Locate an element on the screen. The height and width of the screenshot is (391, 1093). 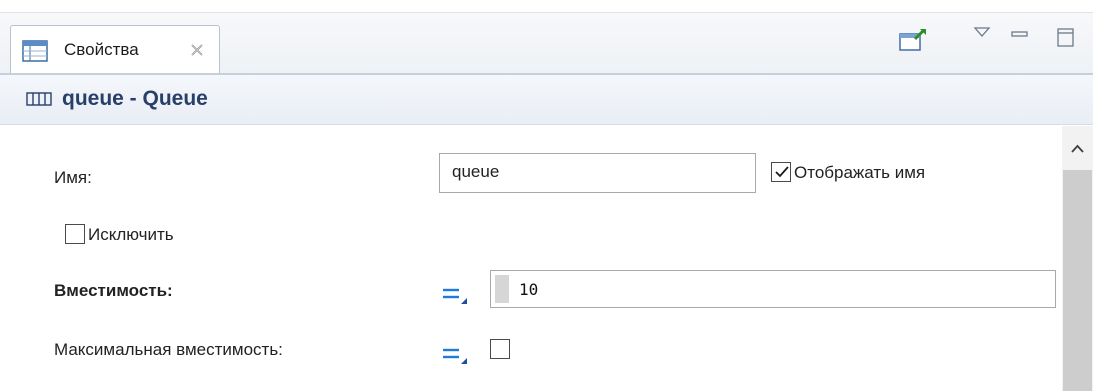
scrollbar-thumb is located at coordinates (1077, 280).